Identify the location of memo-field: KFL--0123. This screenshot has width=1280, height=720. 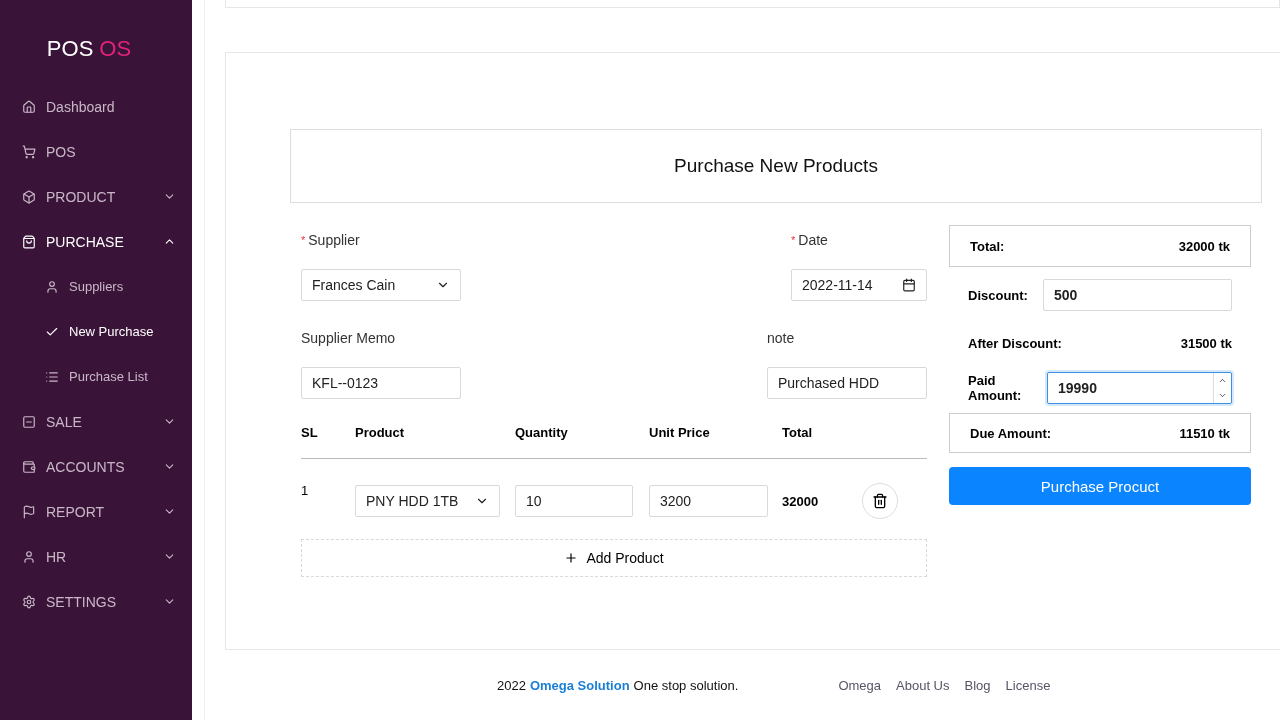
(381, 383).